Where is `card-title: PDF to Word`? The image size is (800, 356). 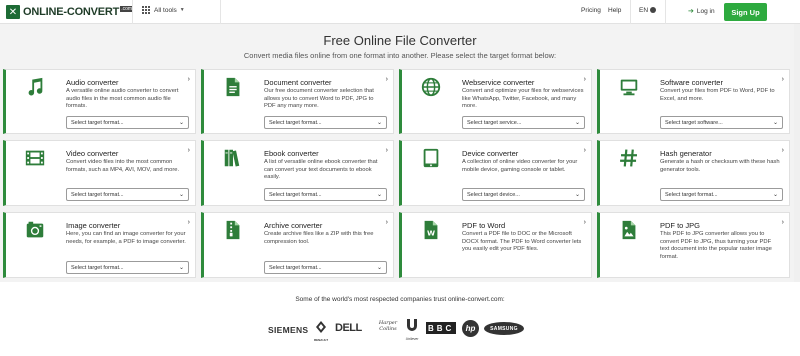
card-title: PDF to Word is located at coordinates (484, 225).